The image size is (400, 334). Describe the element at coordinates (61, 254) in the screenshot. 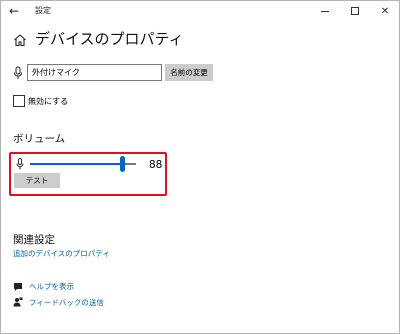

I see `additional-device-properties-link: 追加のデバイスのプロパティ` at that location.